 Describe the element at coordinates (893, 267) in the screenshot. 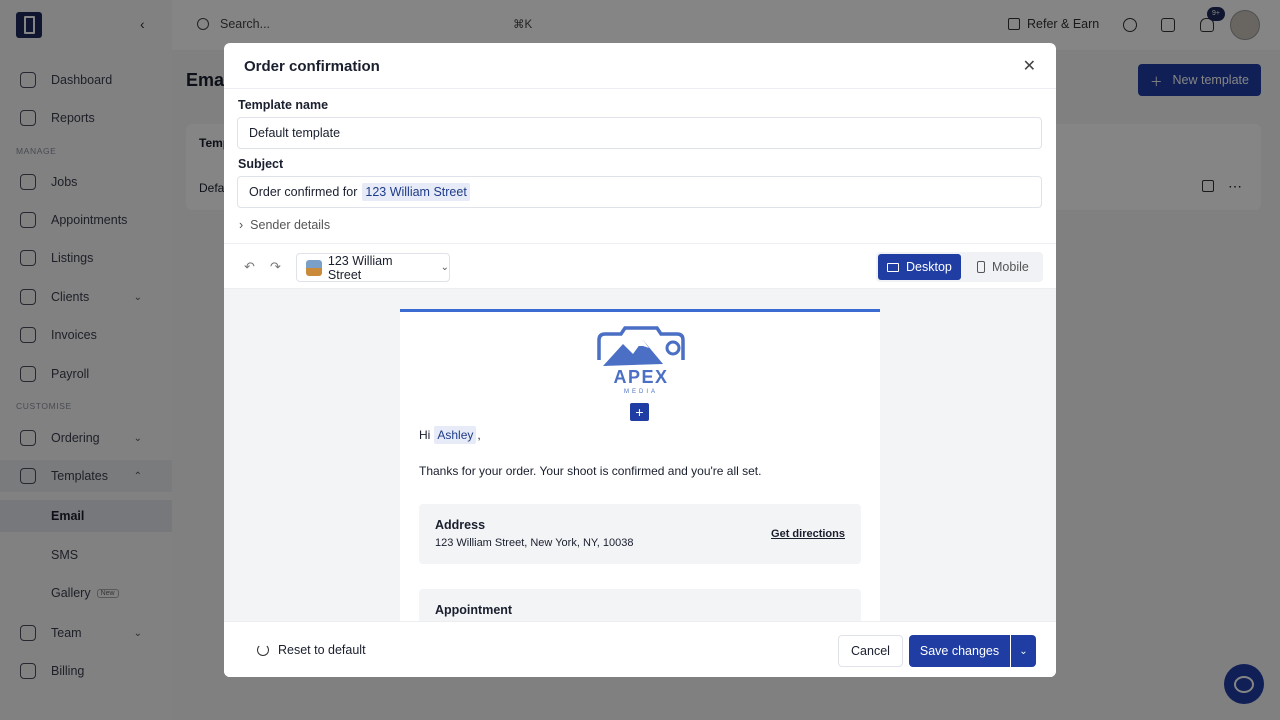

I see `monitor-icon` at that location.